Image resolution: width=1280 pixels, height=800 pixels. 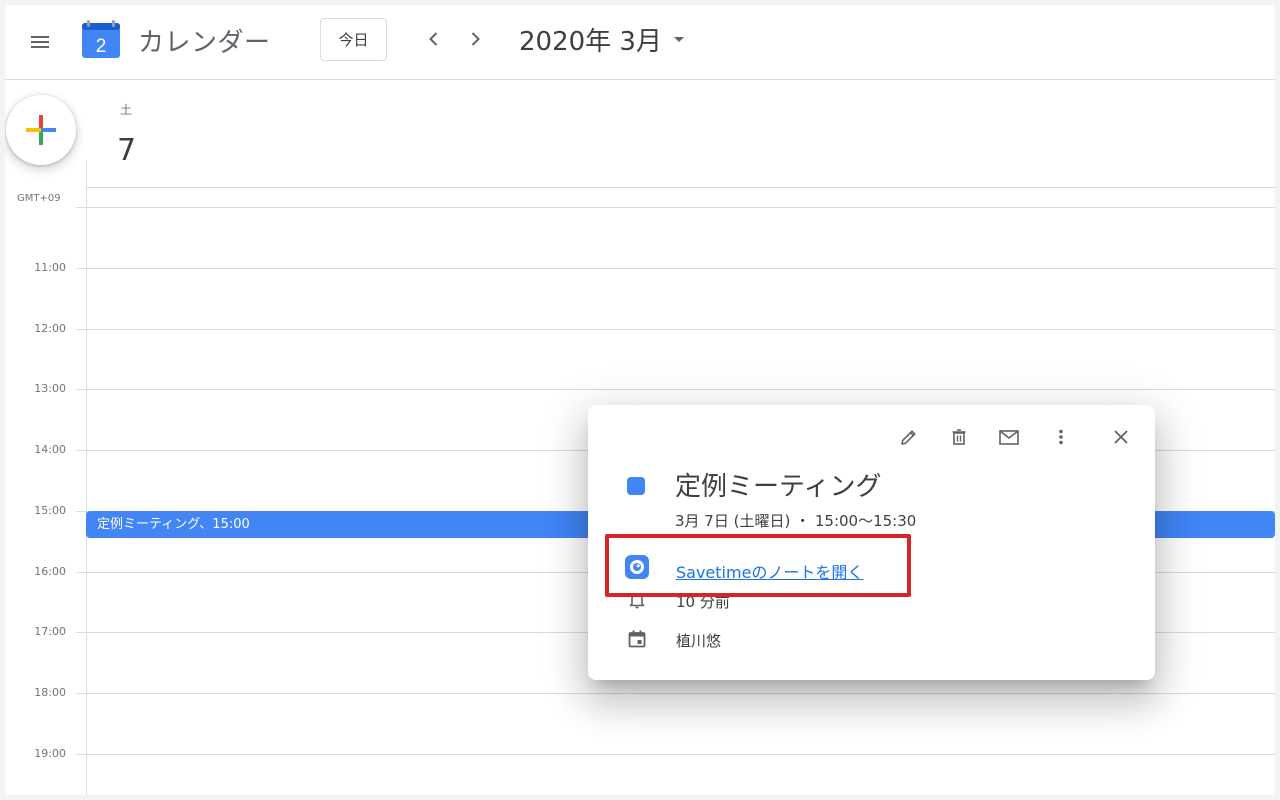 I want to click on event-color-indicator, so click(x=636, y=486).